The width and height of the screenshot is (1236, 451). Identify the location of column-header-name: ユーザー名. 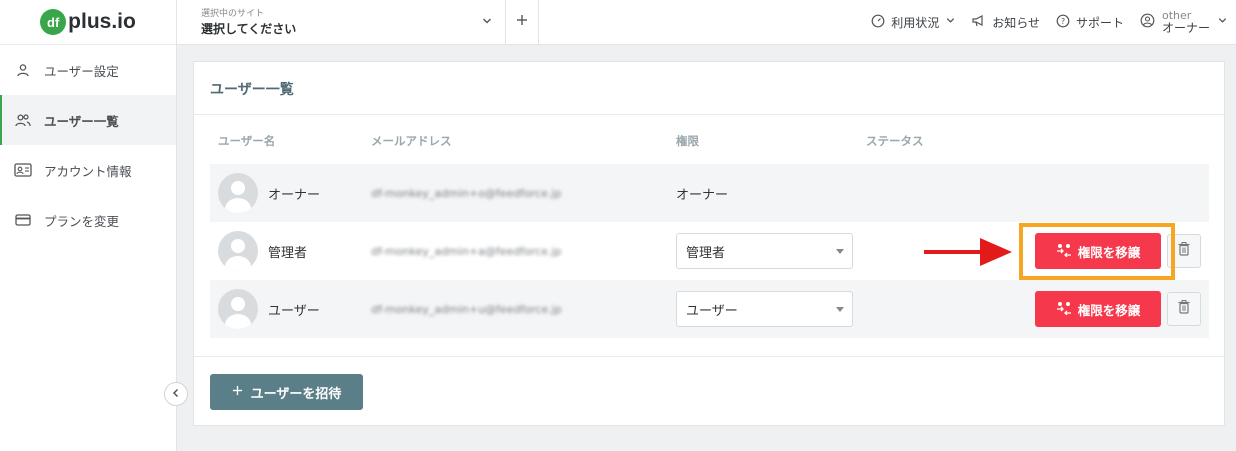
(247, 141).